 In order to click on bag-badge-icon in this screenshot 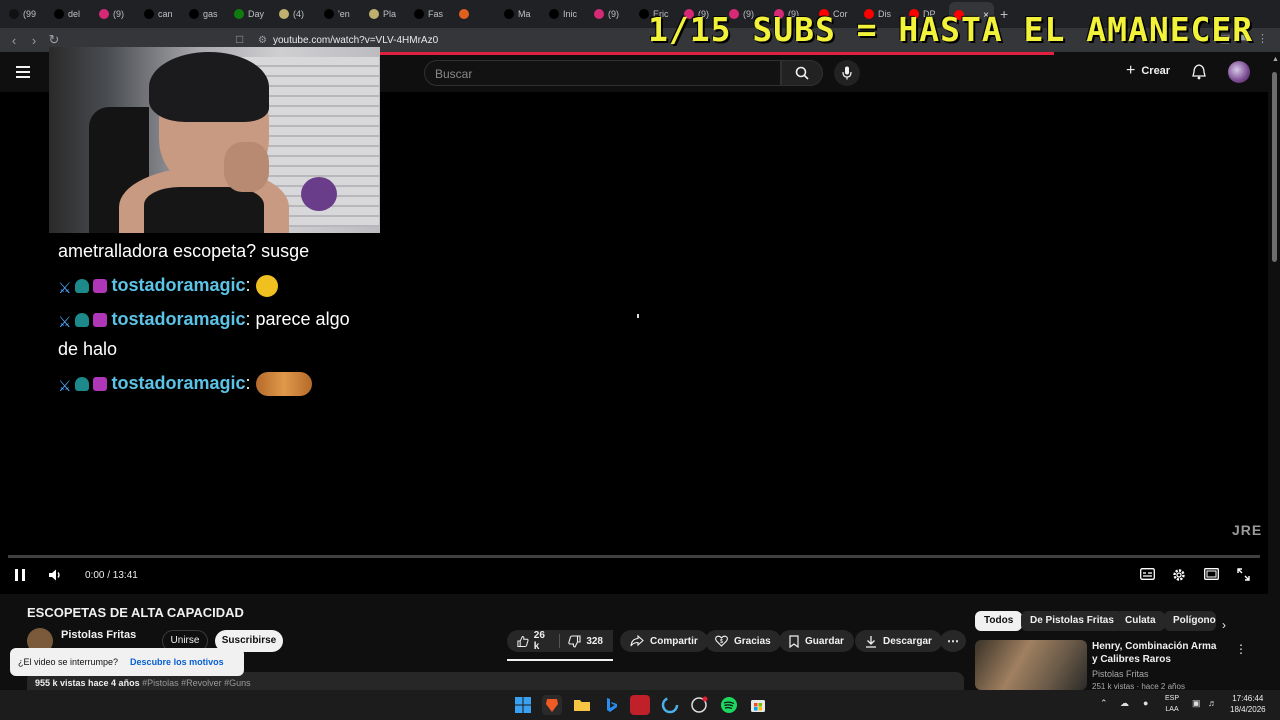, I will do `click(82, 320)`.